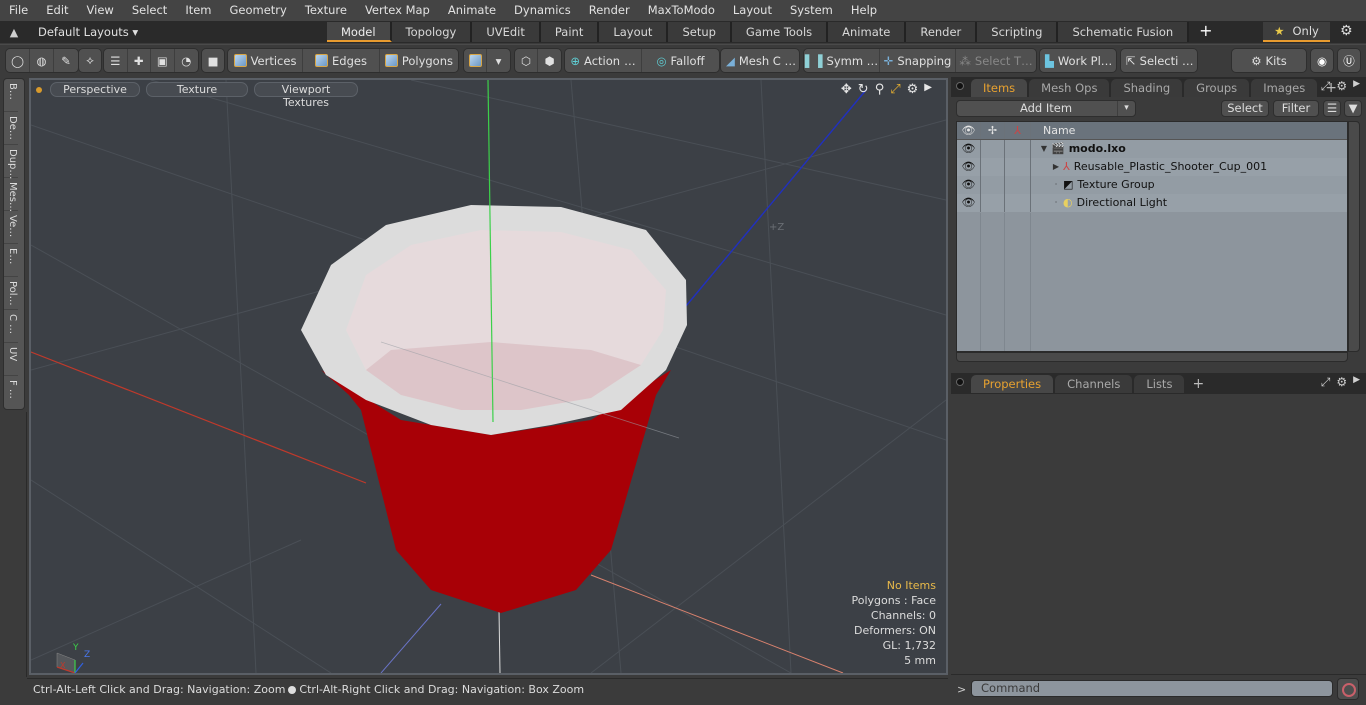  What do you see at coordinates (527, 60) in the screenshot?
I see `center-transform-icon: ⬡` at bounding box center [527, 60].